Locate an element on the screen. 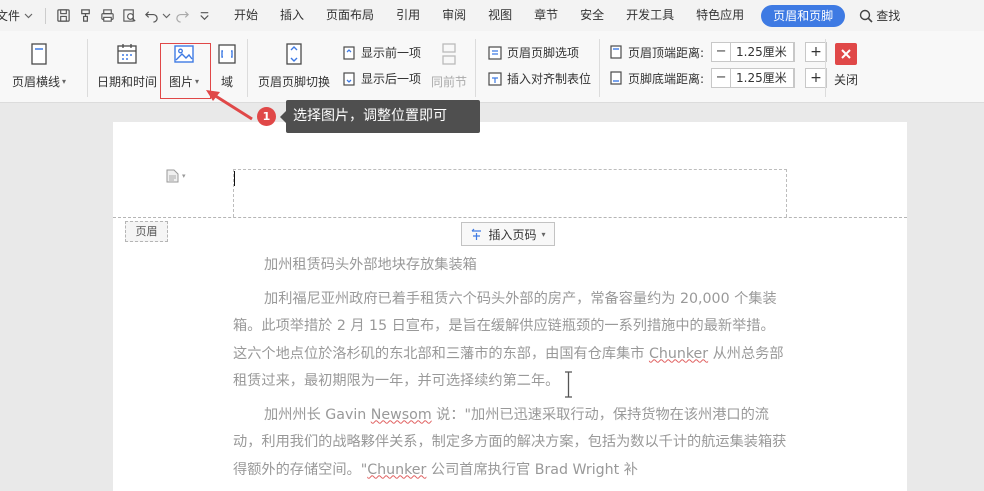 The image size is (984, 491). header-footer-options-label: 页眉页脚选项 is located at coordinates (543, 53).